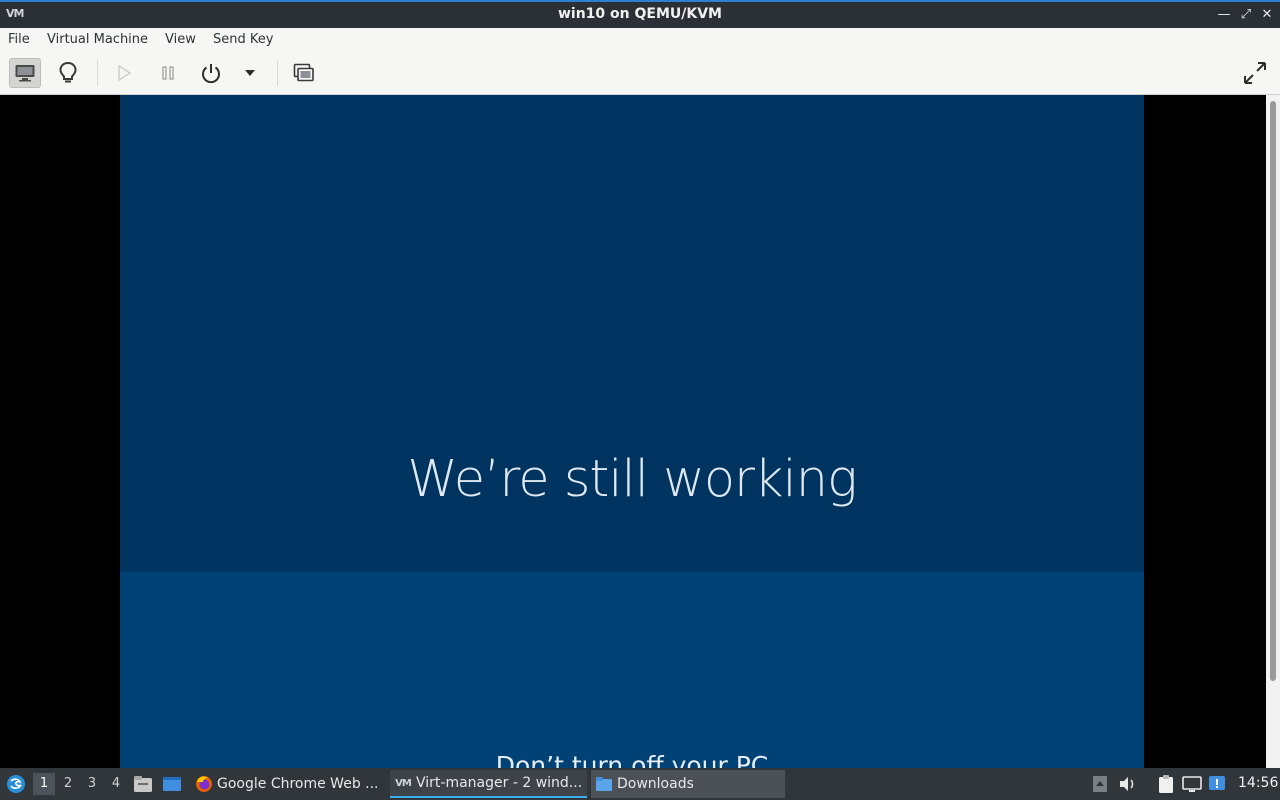 The image size is (1280, 800). What do you see at coordinates (204, 784) in the screenshot?
I see `firefox-icon` at bounding box center [204, 784].